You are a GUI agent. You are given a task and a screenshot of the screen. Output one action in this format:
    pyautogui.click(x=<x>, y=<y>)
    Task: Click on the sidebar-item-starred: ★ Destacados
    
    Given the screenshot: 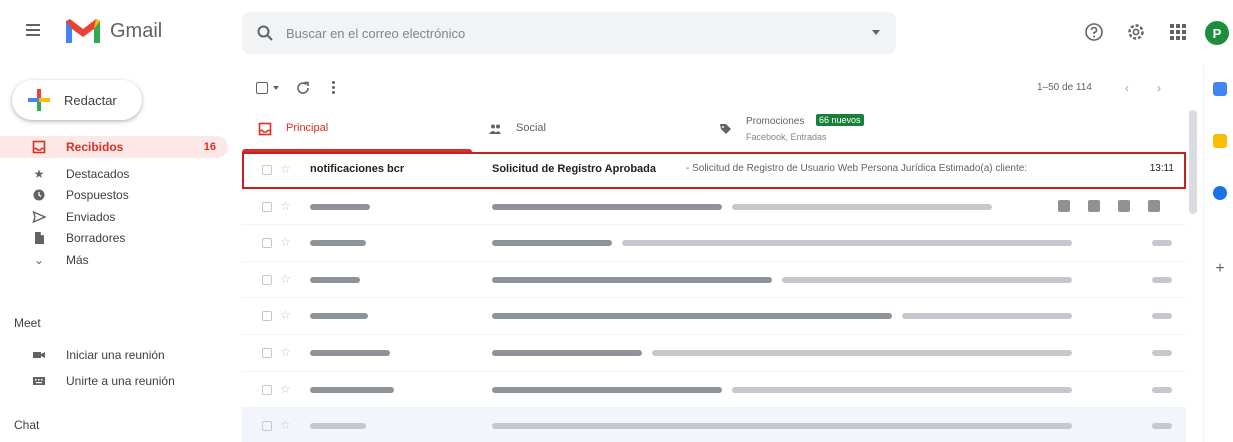 What is the action you would take?
    pyautogui.click(x=114, y=173)
    